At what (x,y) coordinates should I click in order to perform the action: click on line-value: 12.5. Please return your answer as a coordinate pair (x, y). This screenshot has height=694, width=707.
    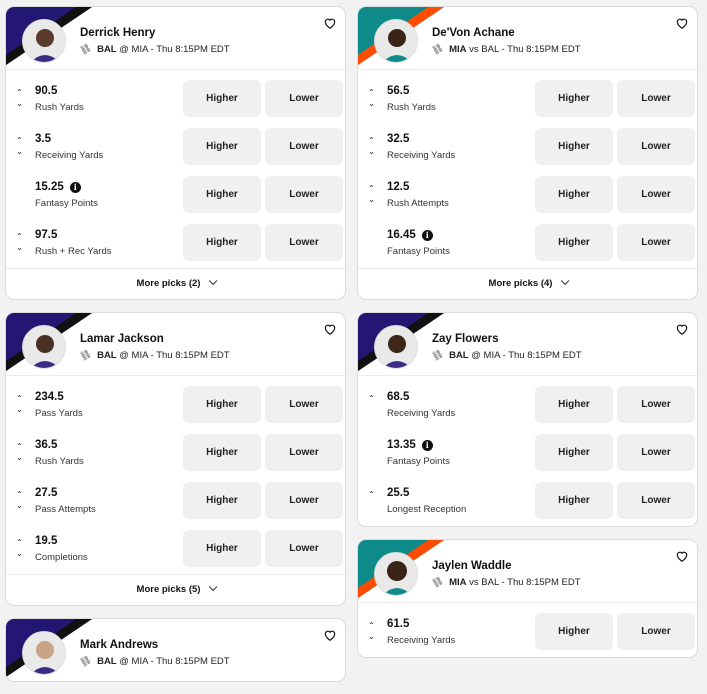
    Looking at the image, I should click on (398, 187).